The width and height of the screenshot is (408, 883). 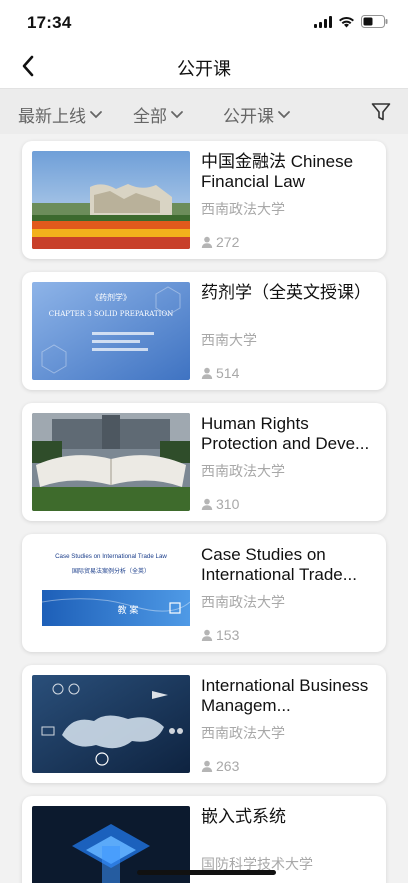 I want to click on thumb-trade-badge: 教 案, so click(x=128, y=610).